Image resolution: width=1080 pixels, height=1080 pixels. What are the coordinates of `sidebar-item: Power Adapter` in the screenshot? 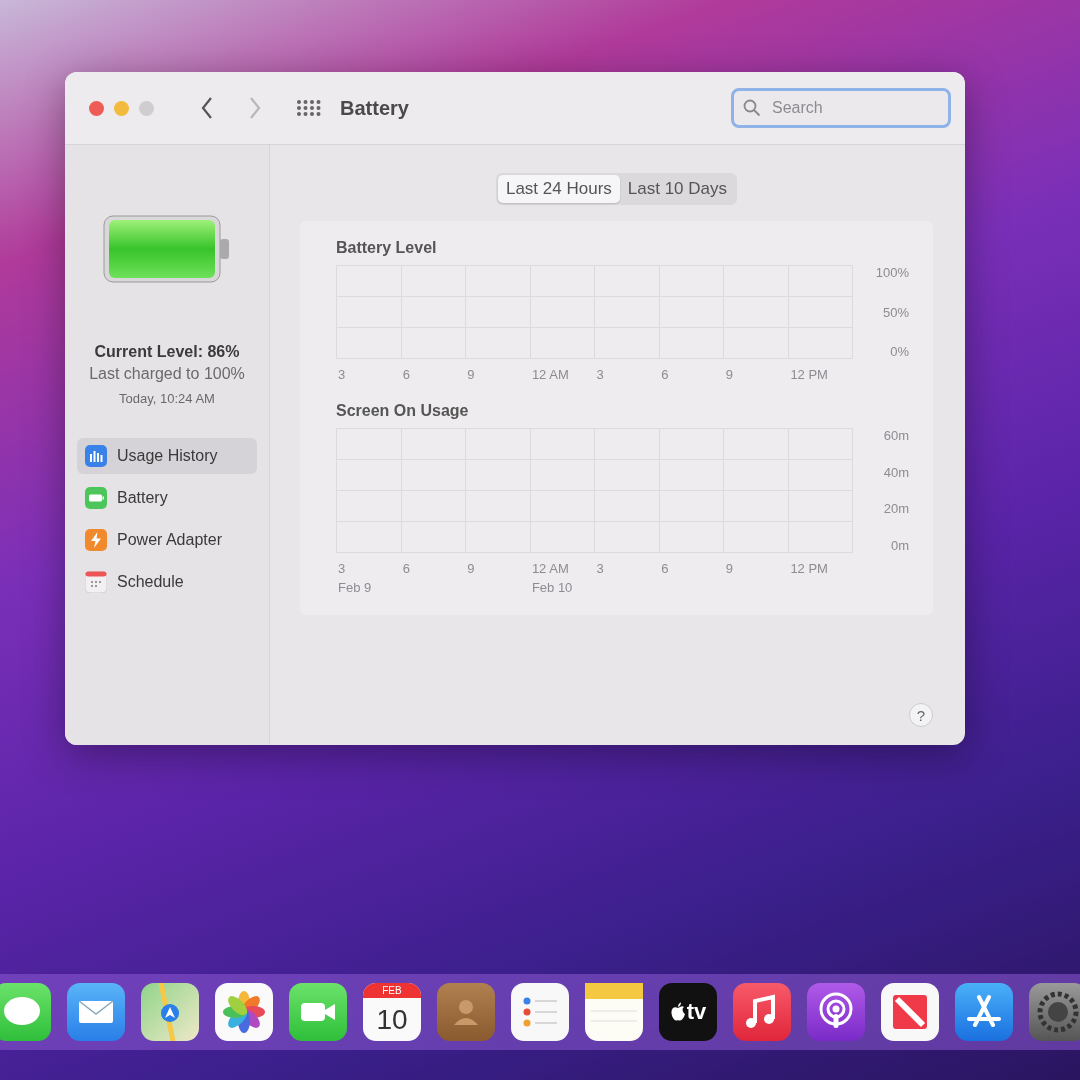 It's located at (167, 540).